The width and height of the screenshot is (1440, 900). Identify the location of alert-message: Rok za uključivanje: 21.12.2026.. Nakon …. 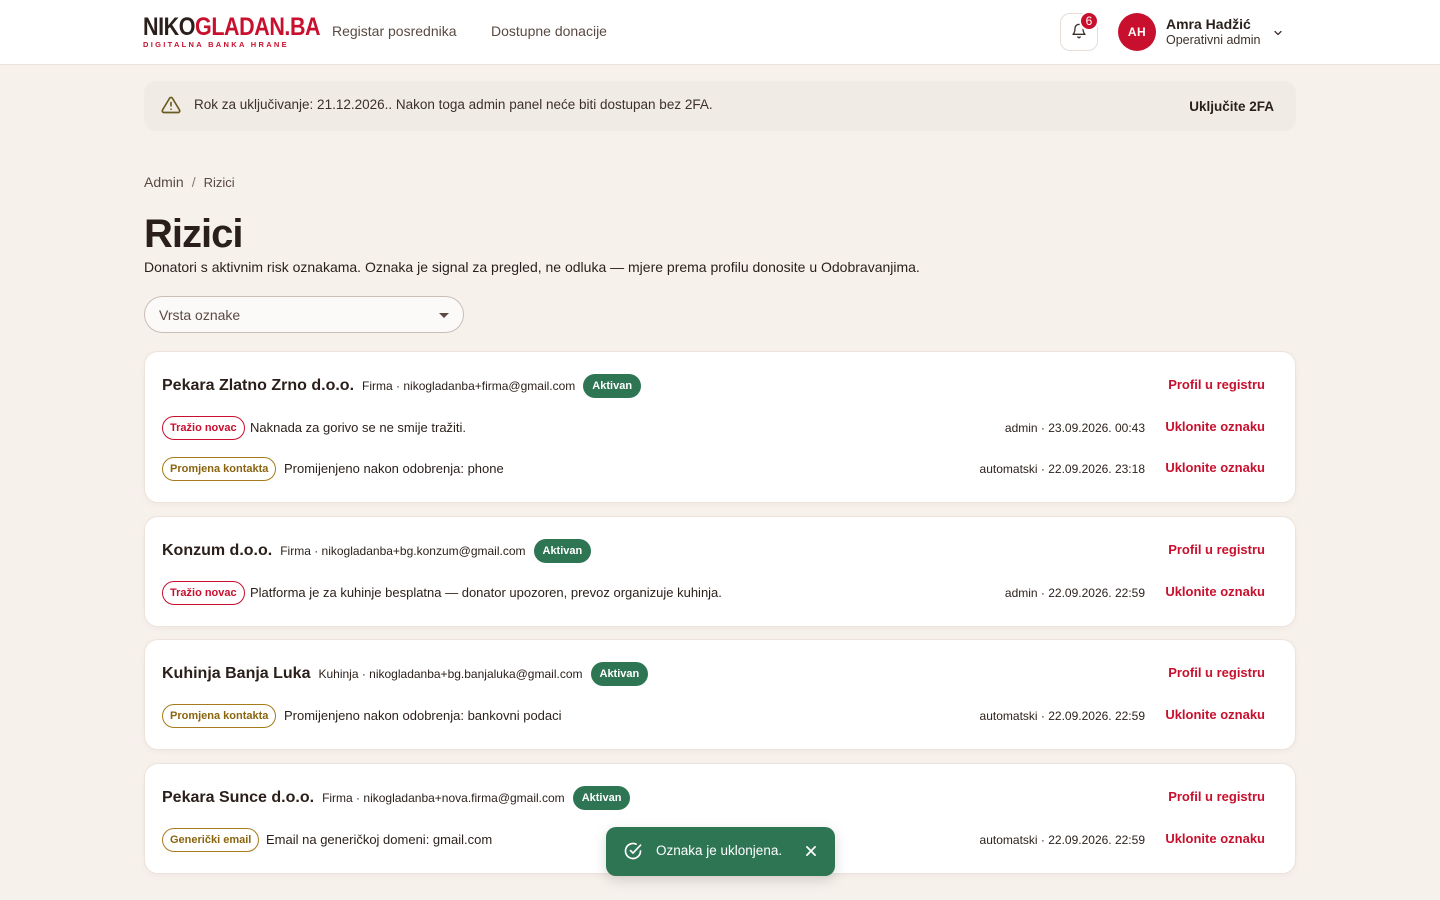
(453, 104).